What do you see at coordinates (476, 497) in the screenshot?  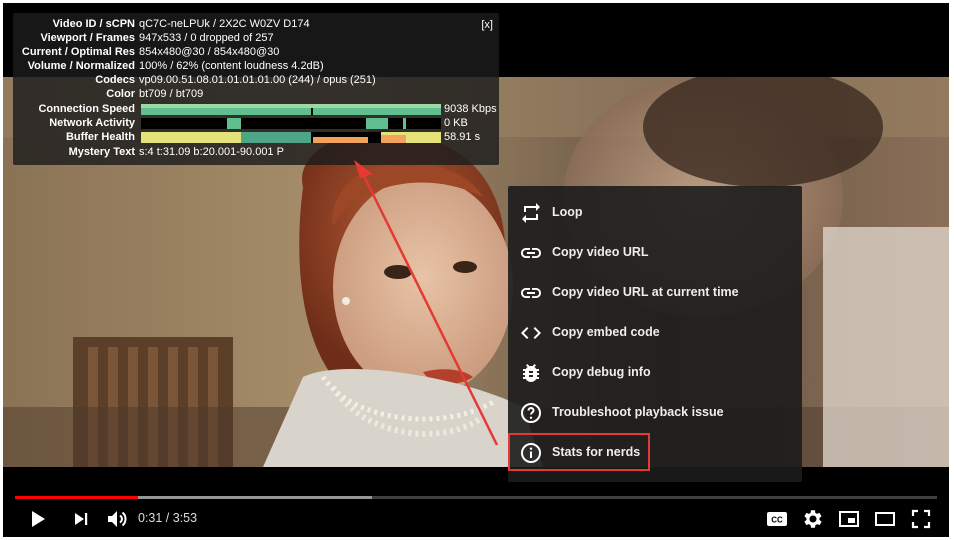 I see `progress-bar` at bounding box center [476, 497].